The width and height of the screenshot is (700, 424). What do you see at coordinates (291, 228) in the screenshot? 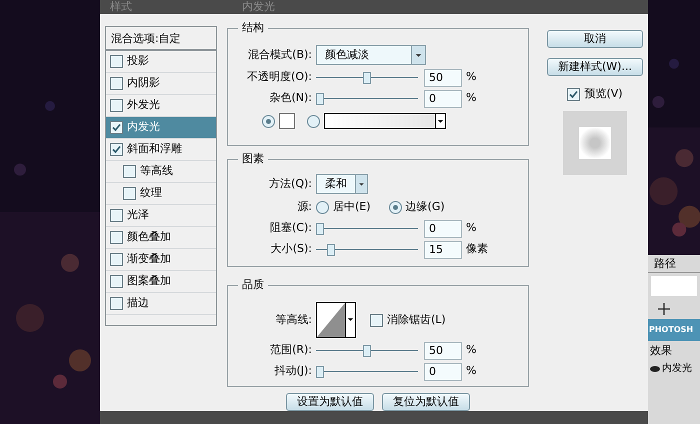
I see `slider-label: 阻塞(C):` at bounding box center [291, 228].